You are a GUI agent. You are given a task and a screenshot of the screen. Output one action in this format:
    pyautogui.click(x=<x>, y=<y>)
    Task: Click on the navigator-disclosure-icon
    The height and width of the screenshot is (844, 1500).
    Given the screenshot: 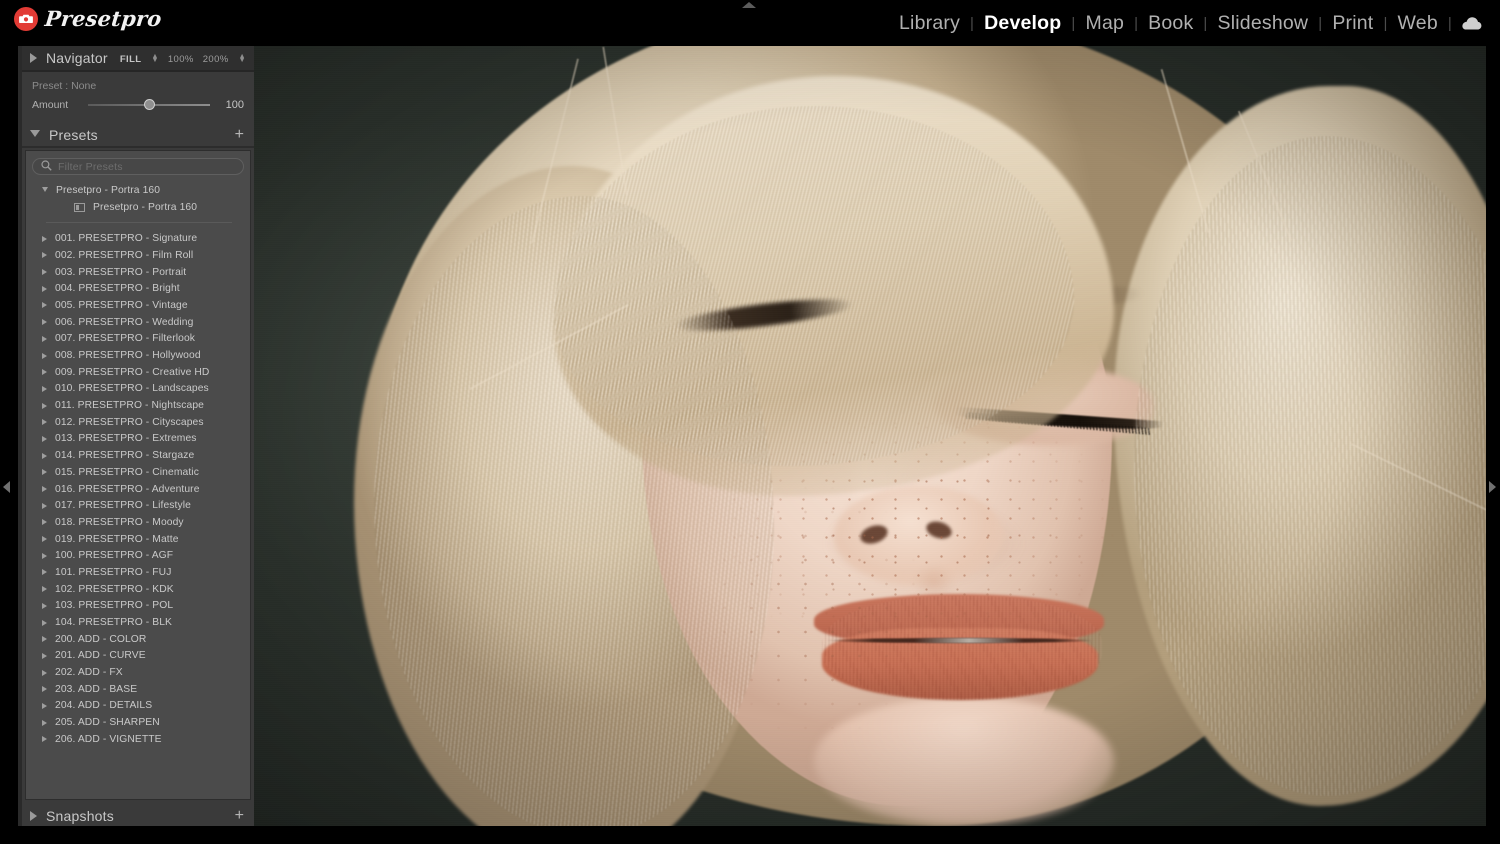 What is the action you would take?
    pyautogui.click(x=33, y=58)
    